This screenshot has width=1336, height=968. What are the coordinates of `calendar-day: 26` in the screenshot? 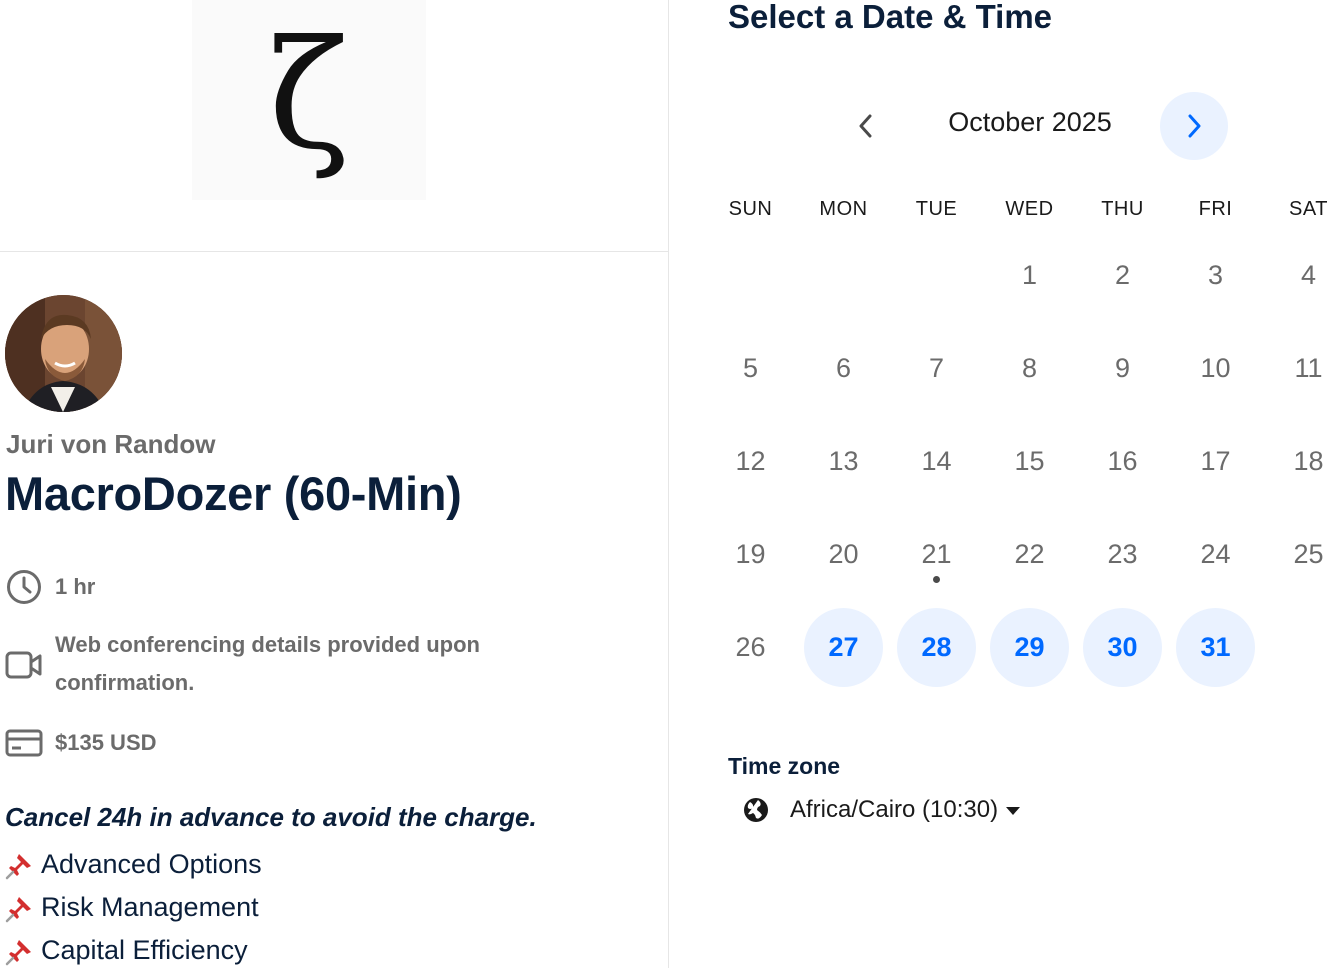 It's located at (750, 647).